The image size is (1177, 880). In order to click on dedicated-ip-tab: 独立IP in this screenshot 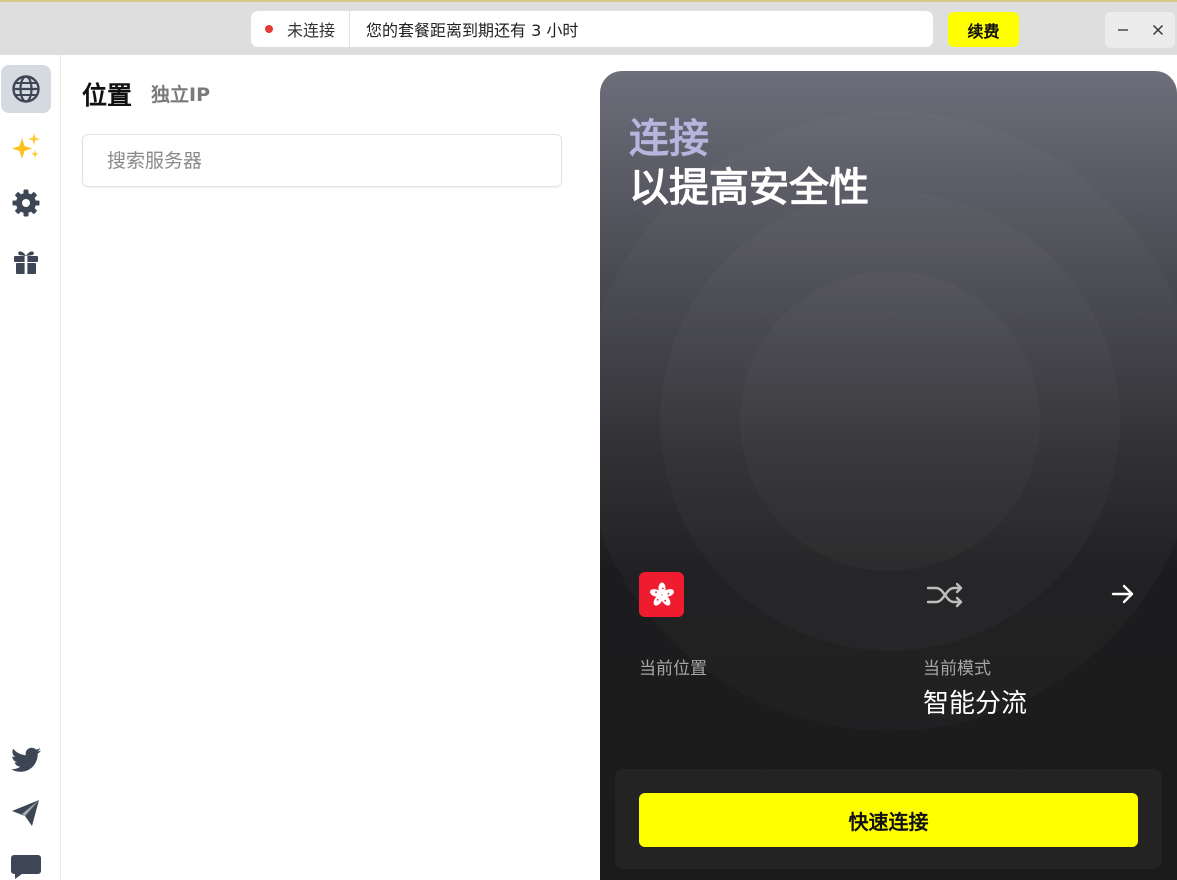, I will do `click(180, 93)`.